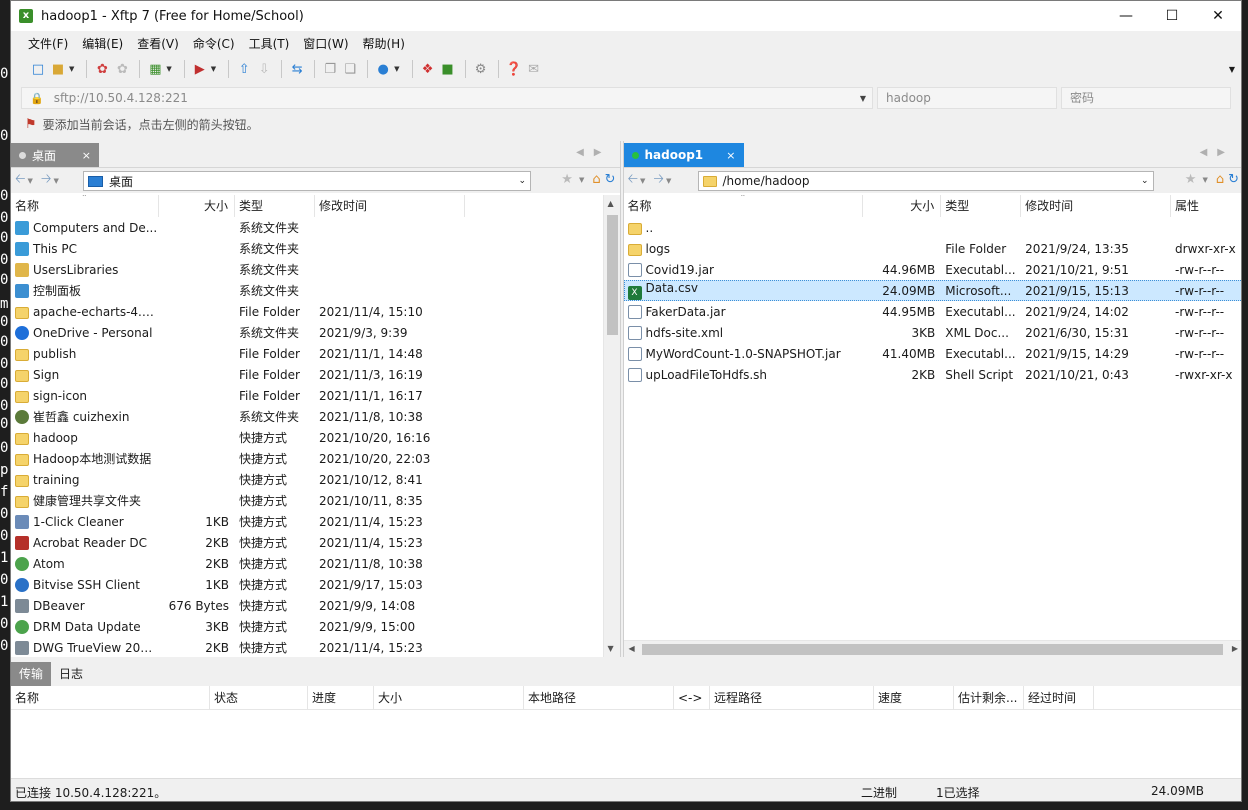 Image resolution: width=1248 pixels, height=810 pixels. Describe the element at coordinates (315, 458) in the screenshot. I see `file-row: Hadoop本地测试数据 快捷方式 2021/10/20, 22:03` at that location.